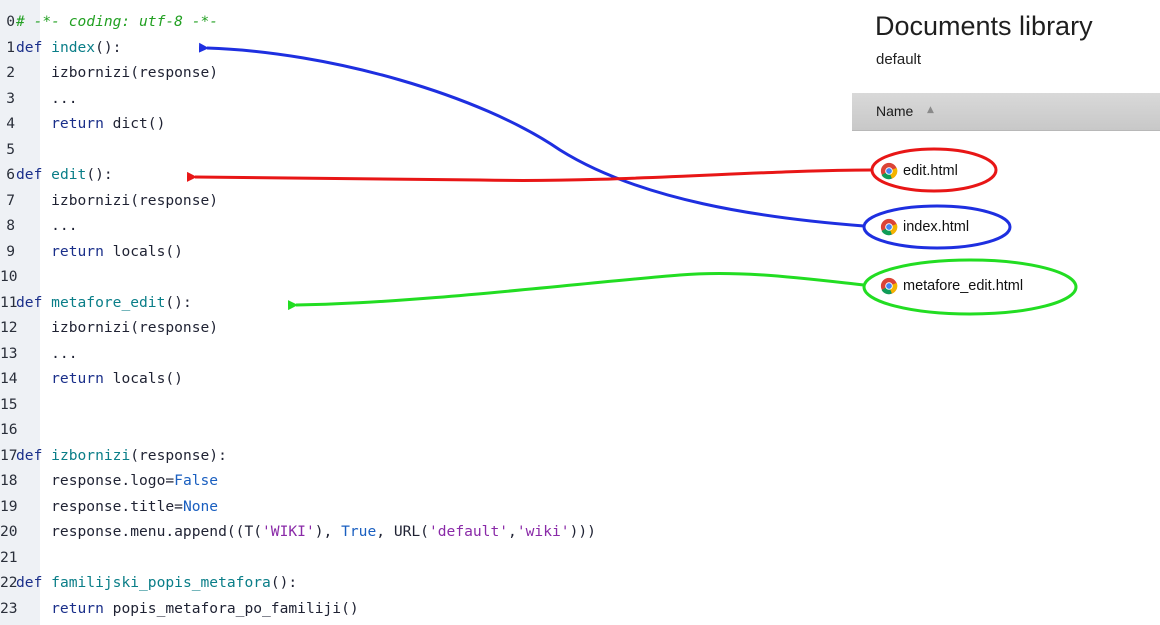 This screenshot has height=625, width=1160. Describe the element at coordinates (10, 149) in the screenshot. I see `line-number: 5` at that location.